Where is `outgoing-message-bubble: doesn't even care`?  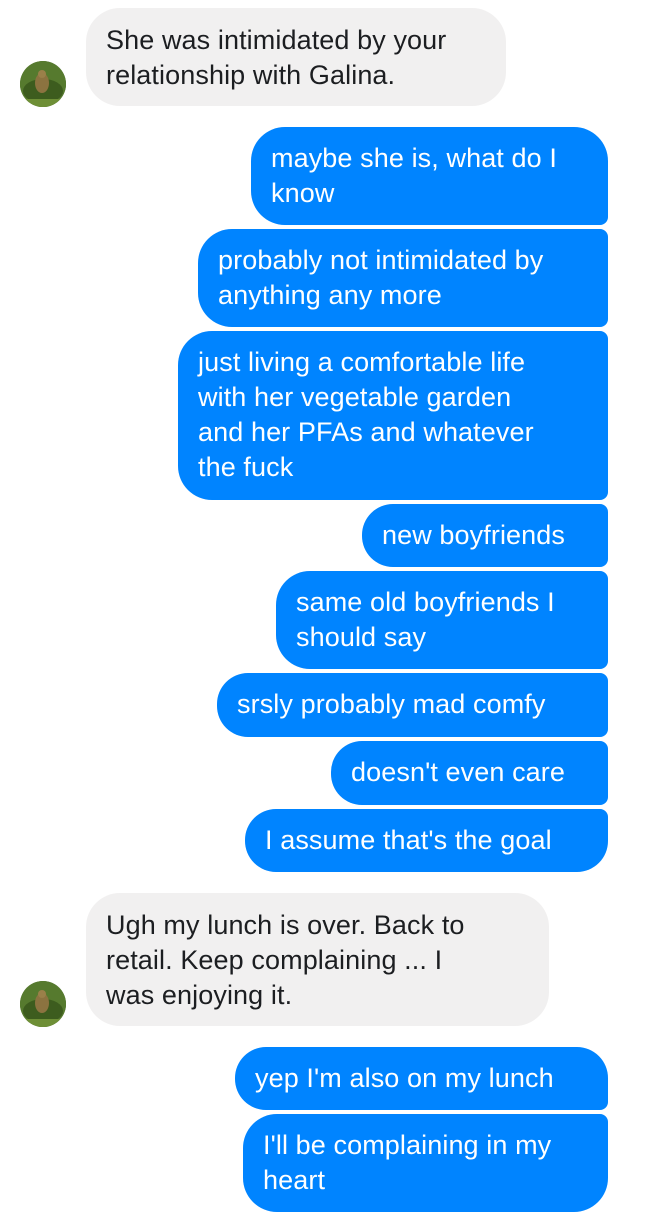 outgoing-message-bubble: doesn't even care is located at coordinates (469, 773).